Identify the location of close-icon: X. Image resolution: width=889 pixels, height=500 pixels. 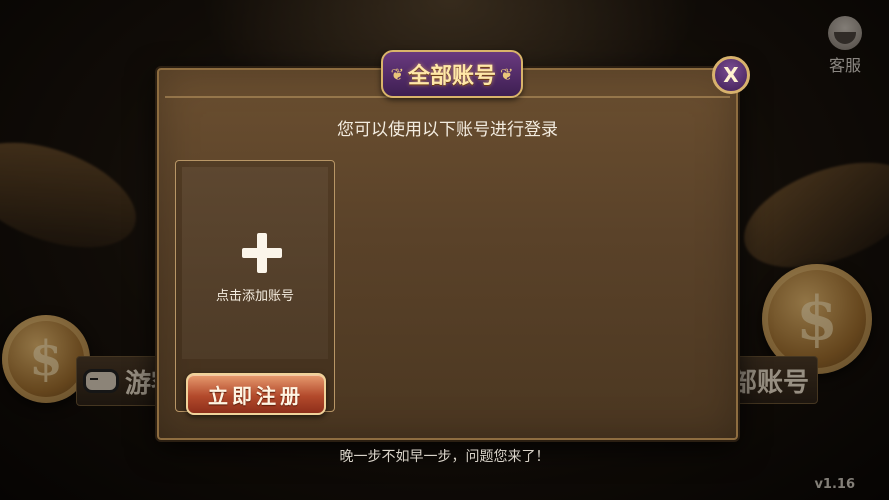
(731, 75).